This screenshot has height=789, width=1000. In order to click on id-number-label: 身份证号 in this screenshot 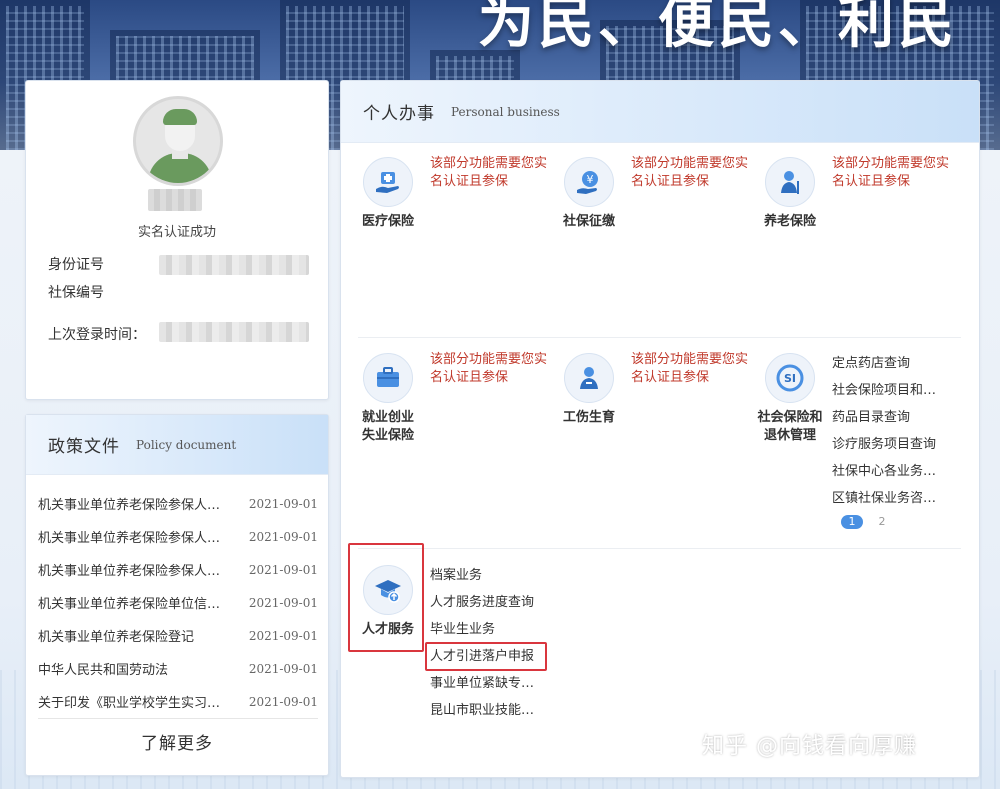, I will do `click(76, 265)`.